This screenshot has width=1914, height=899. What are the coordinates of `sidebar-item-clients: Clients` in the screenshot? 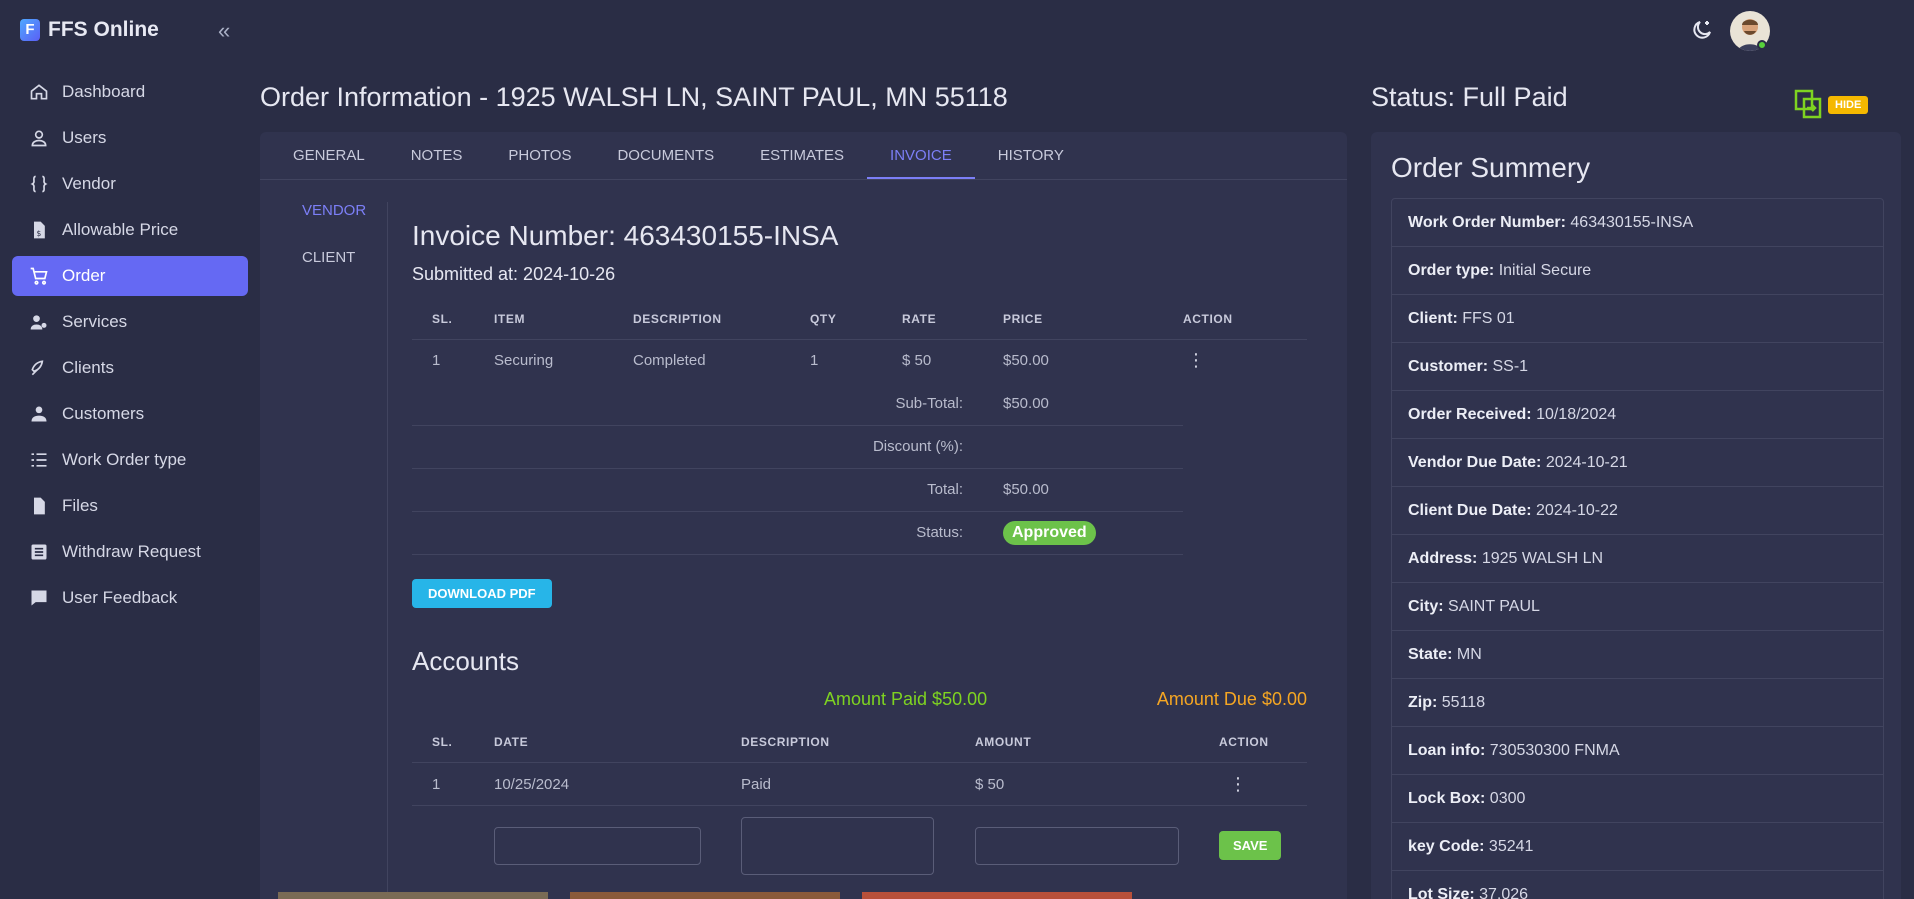 It's located at (130, 368).